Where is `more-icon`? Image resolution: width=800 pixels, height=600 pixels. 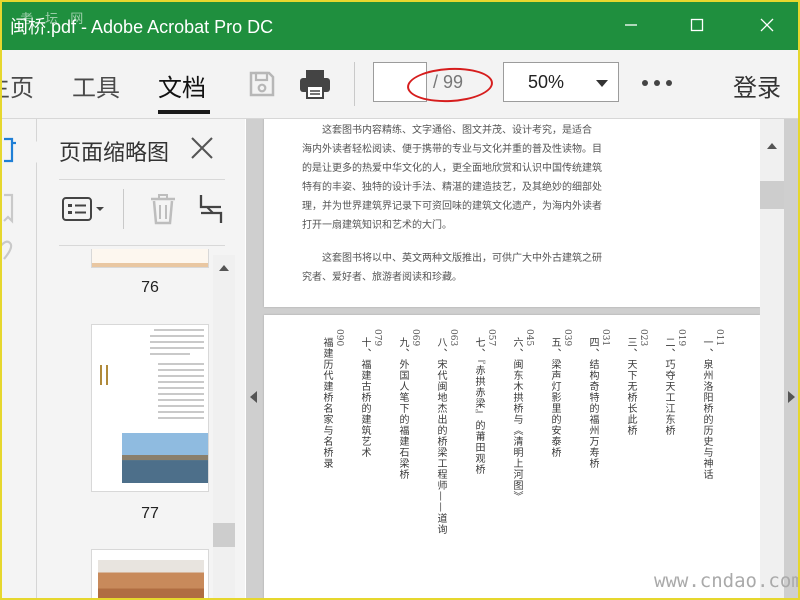
more-icon is located at coordinates (645, 83).